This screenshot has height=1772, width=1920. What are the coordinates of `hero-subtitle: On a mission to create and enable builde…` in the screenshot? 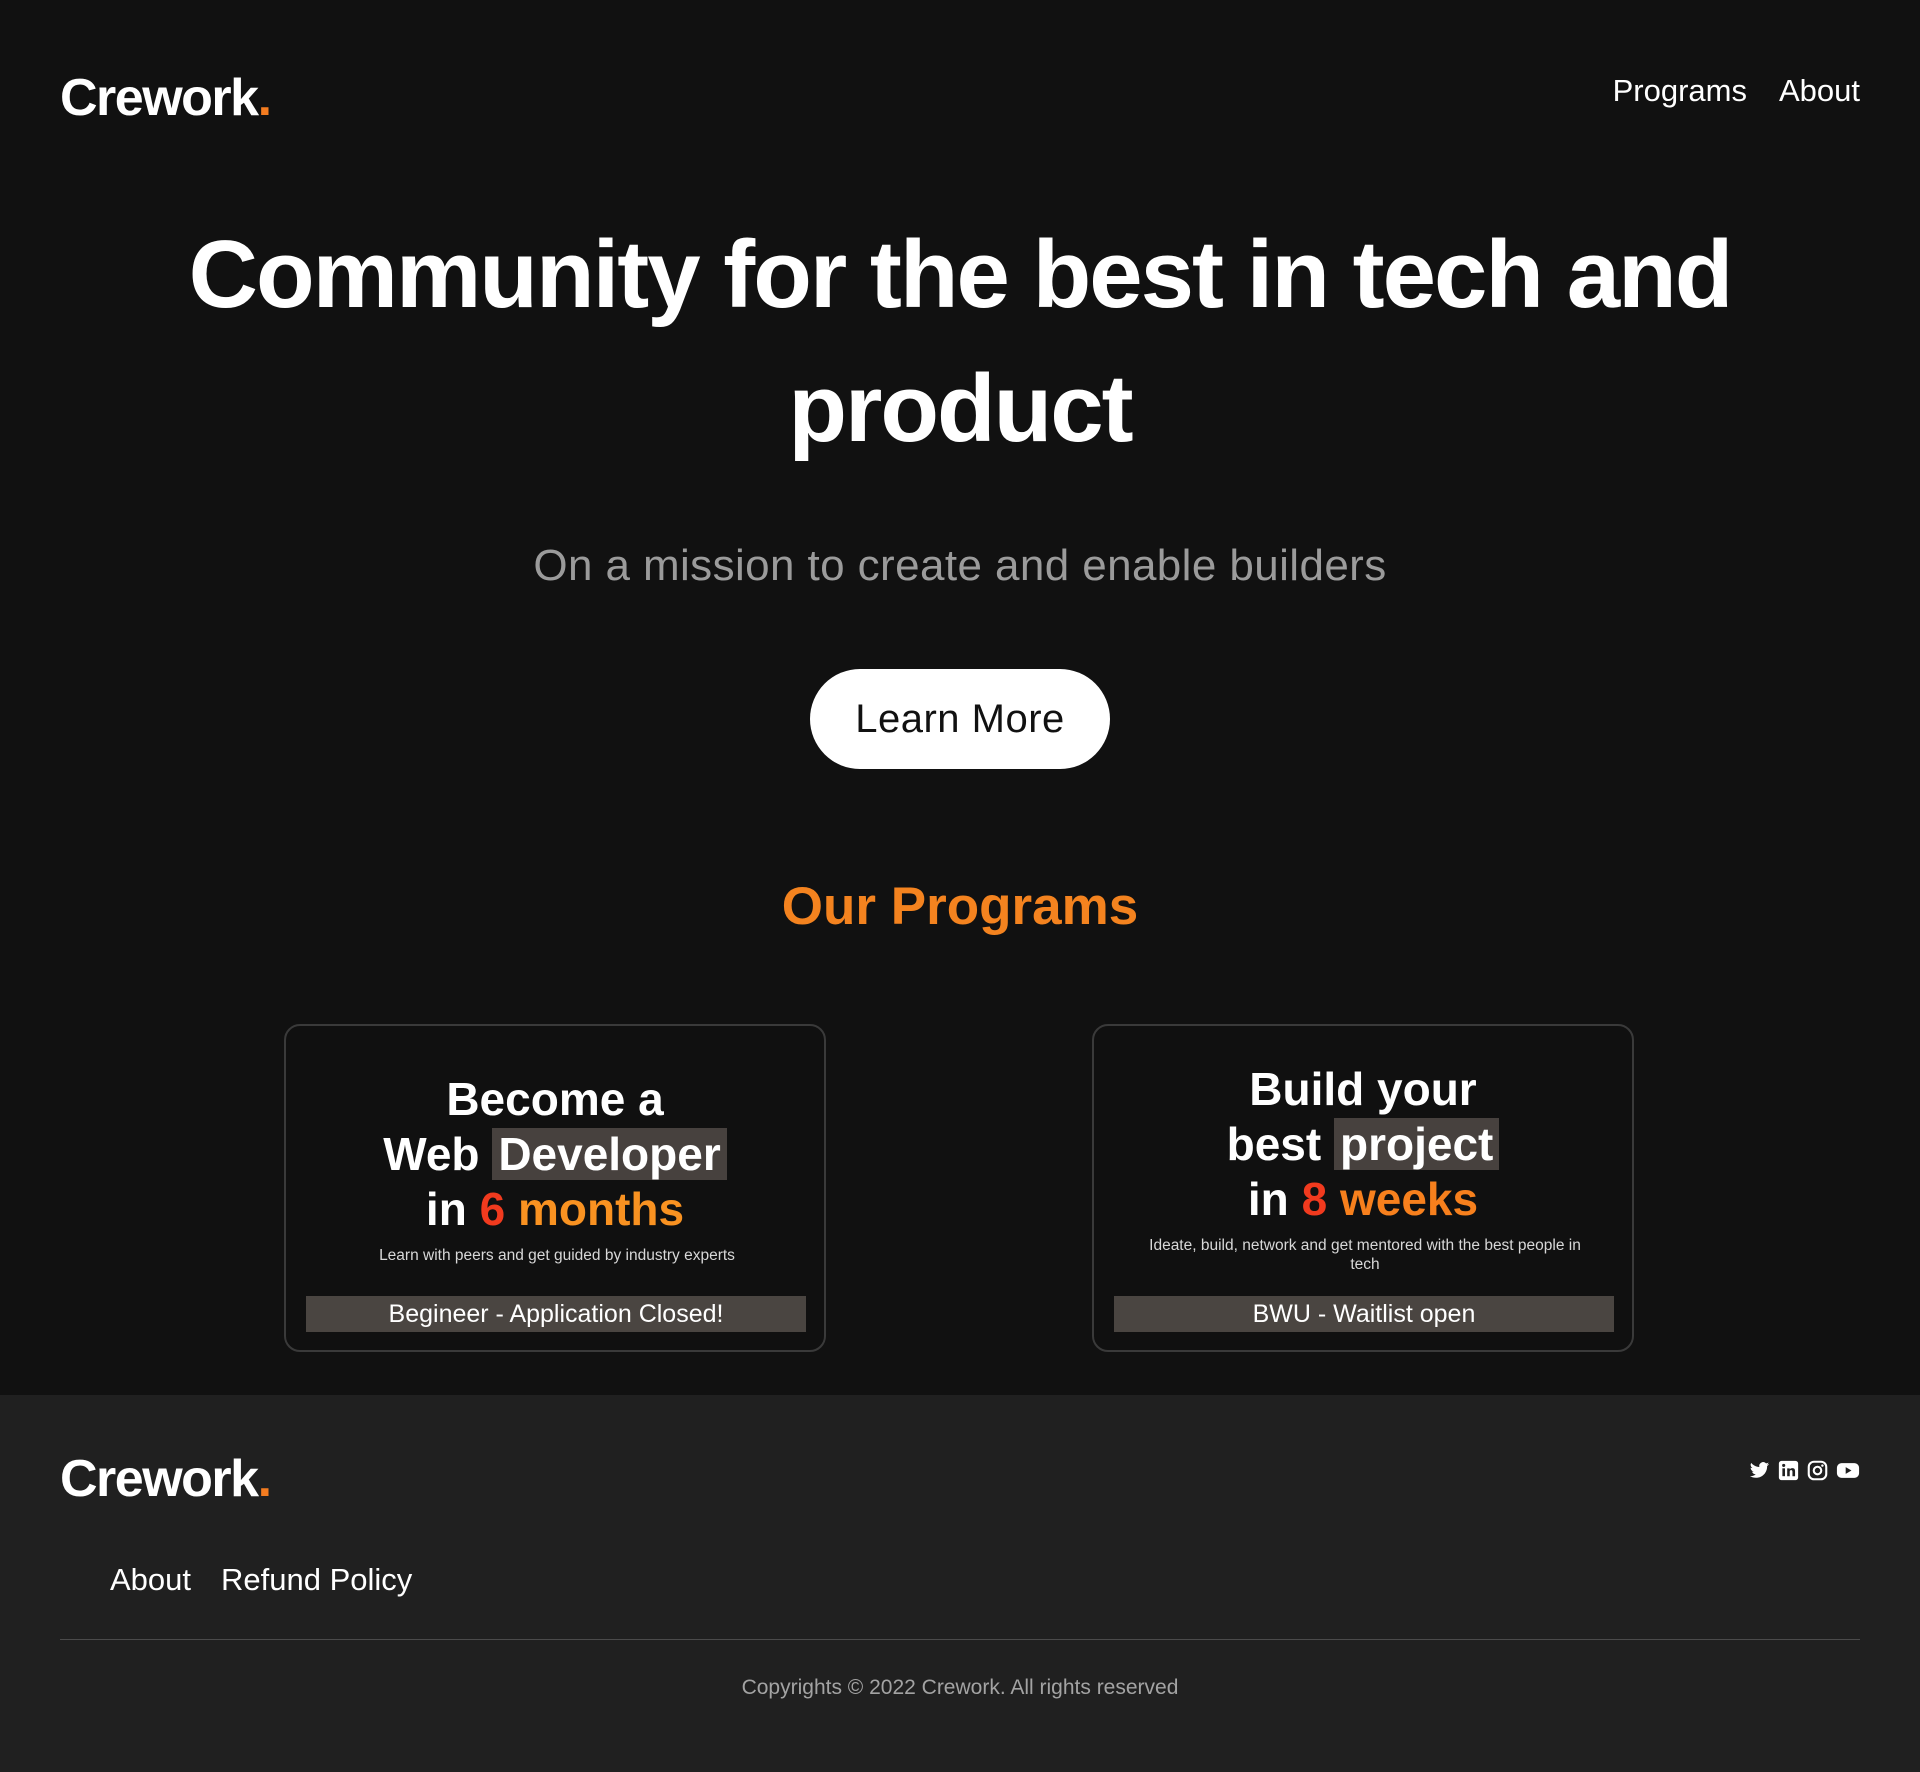 It's located at (960, 565).